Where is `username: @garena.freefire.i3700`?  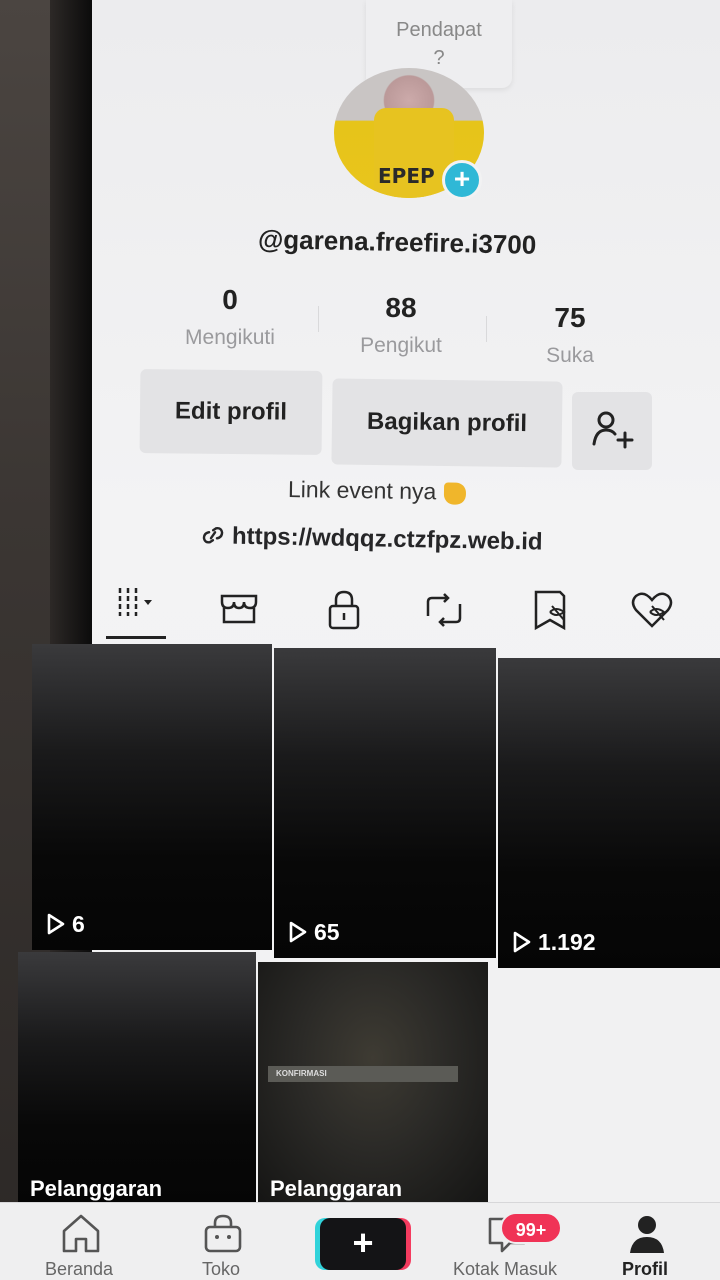
username: @garena.freefire.i3700 is located at coordinates (397, 242).